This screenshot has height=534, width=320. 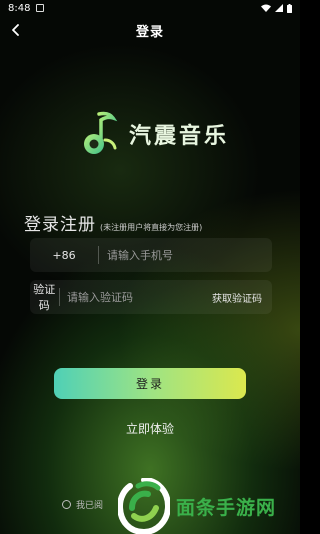 I want to click on status-right, so click(x=276, y=8).